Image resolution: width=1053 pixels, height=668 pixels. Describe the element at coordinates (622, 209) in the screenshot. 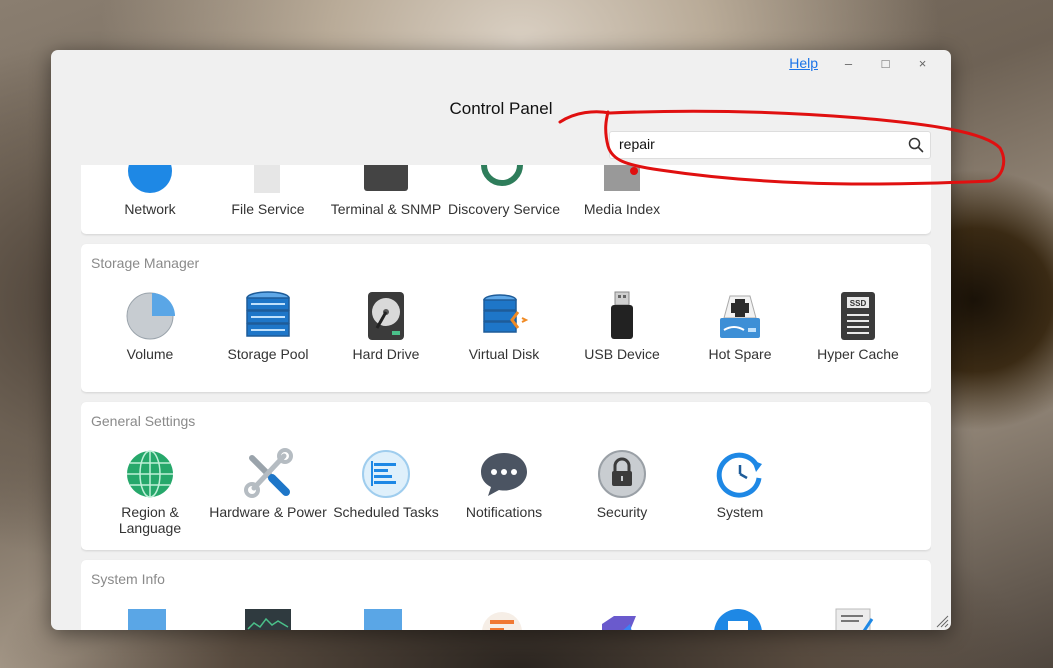

I see `item-label: Media Index` at that location.